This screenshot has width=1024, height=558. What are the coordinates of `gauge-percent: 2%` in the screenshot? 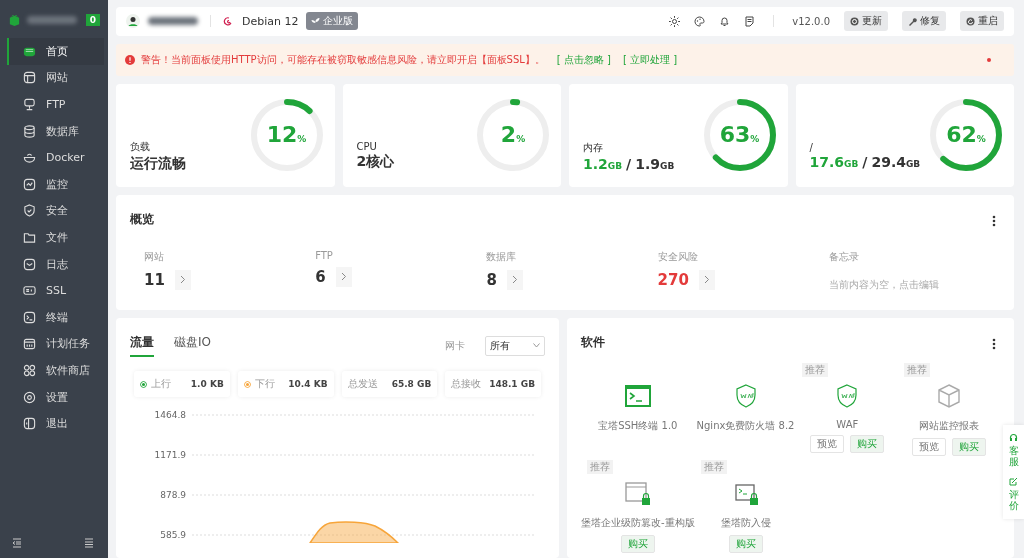 It's located at (513, 135).